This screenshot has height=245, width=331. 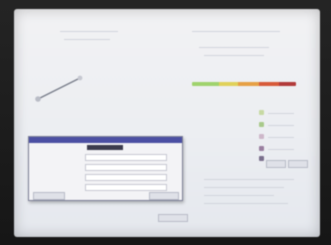 What do you see at coordinates (276, 164) in the screenshot?
I see `bottom-right-button` at bounding box center [276, 164].